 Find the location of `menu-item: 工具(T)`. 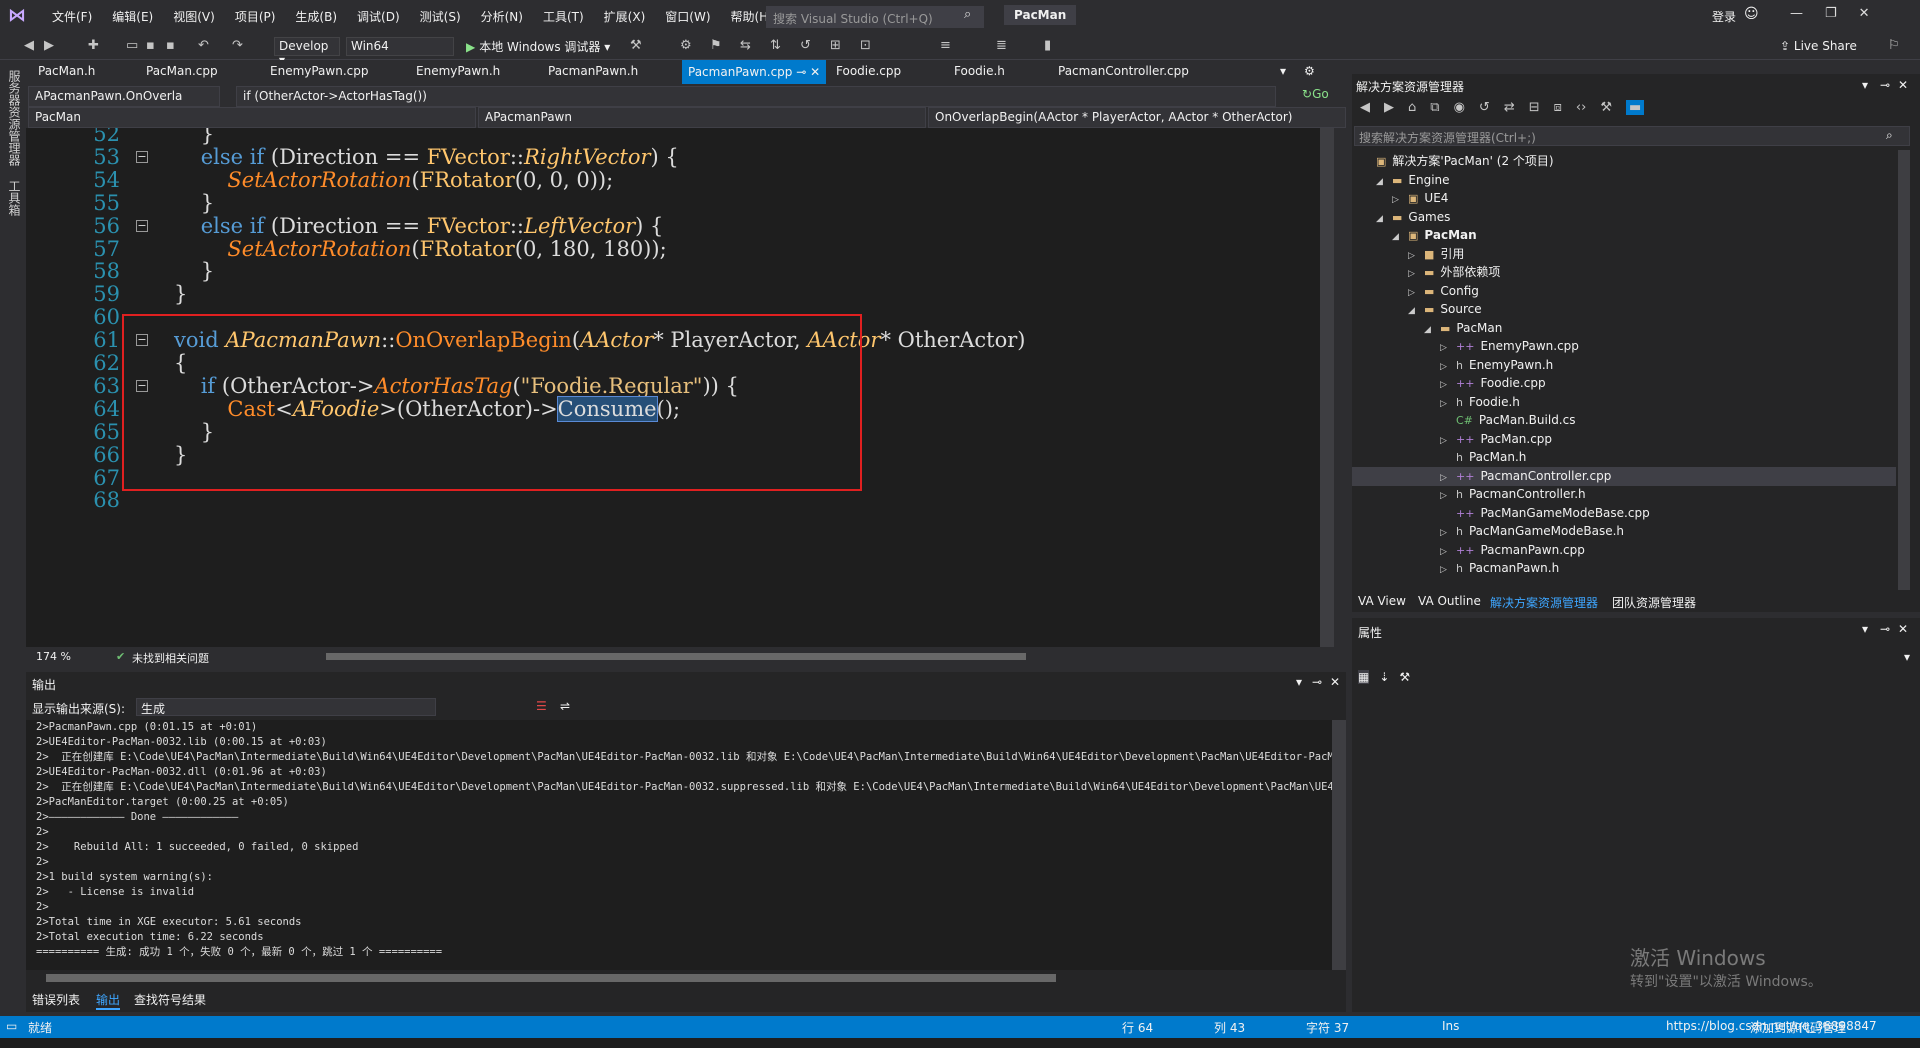

menu-item: 工具(T) is located at coordinates (563, 16).